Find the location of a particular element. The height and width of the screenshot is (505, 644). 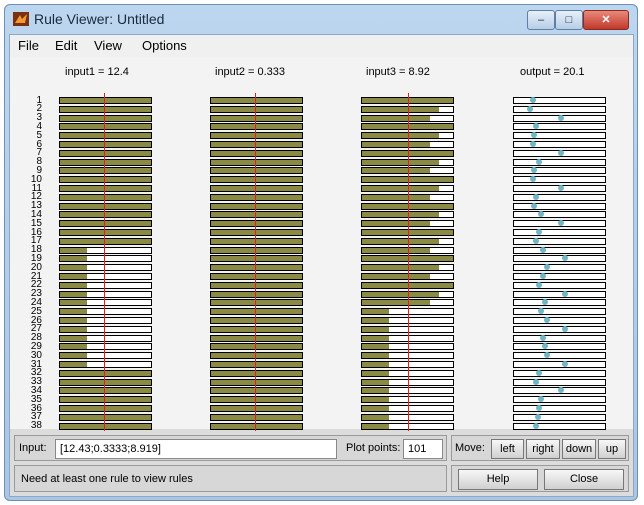

title-bar: Rule Viewer: Untitled – □ ✕ is located at coordinates (321, 19).